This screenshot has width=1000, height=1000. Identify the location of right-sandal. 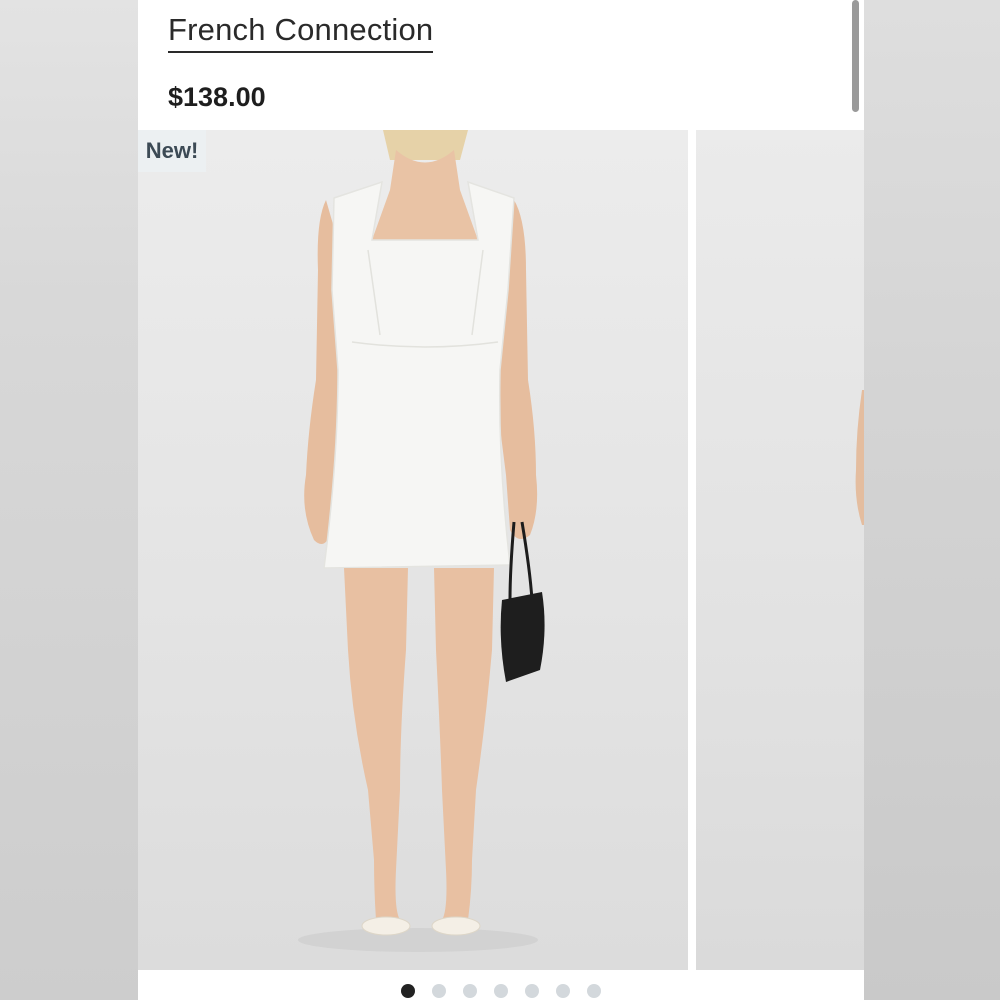
(456, 926).